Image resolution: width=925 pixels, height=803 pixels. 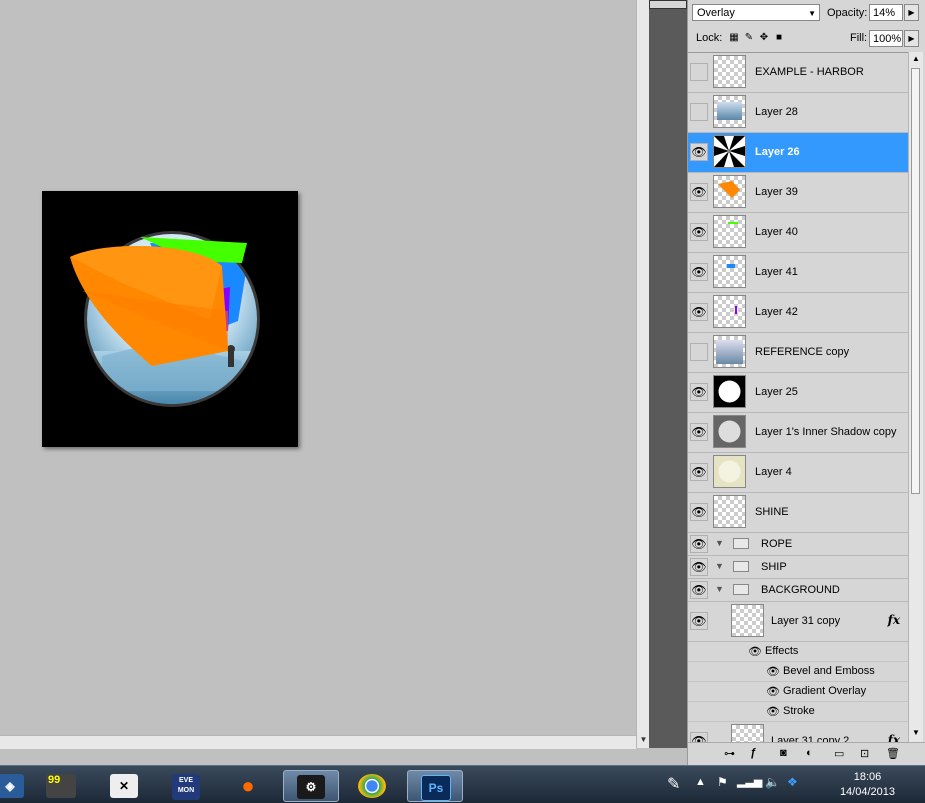 I want to click on layer-row: Layer 28, so click(x=798, y=113).